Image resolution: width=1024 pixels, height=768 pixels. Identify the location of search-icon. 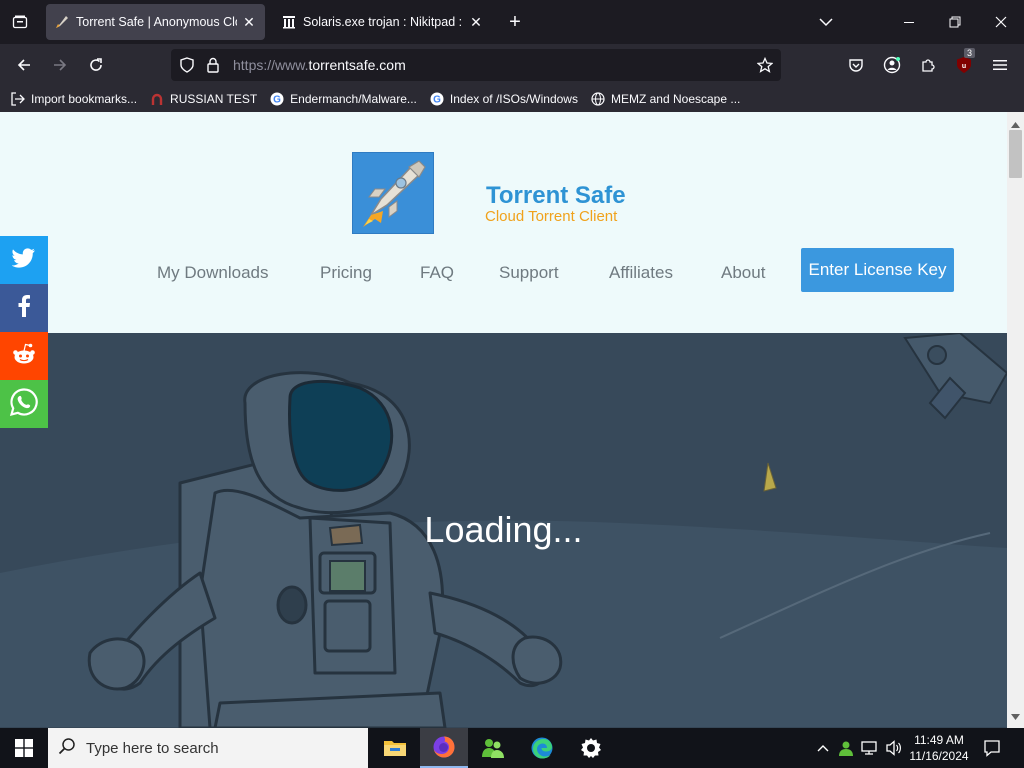
(67, 748).